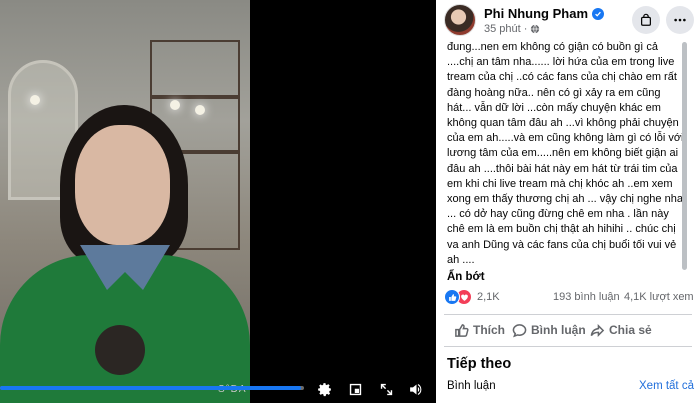 The image size is (700, 403). What do you see at coordinates (519, 330) in the screenshot?
I see `comment-icon` at bounding box center [519, 330].